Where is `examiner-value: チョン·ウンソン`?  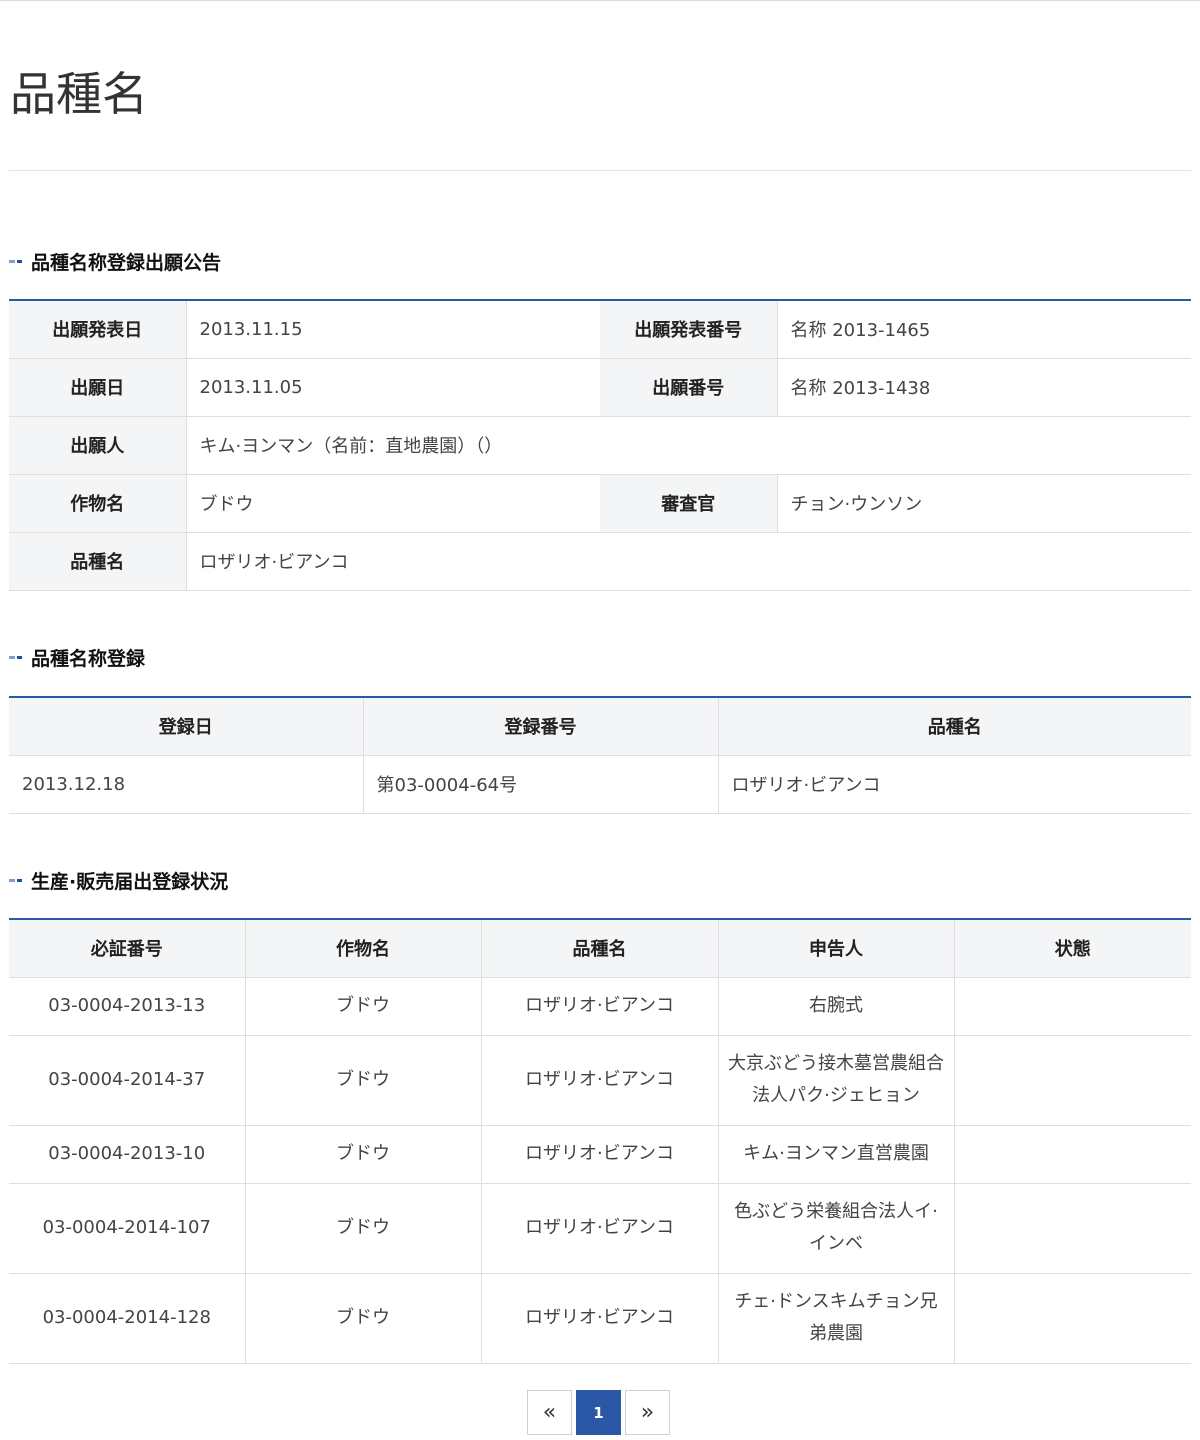
examiner-value: チョン·ウンソン is located at coordinates (984, 503).